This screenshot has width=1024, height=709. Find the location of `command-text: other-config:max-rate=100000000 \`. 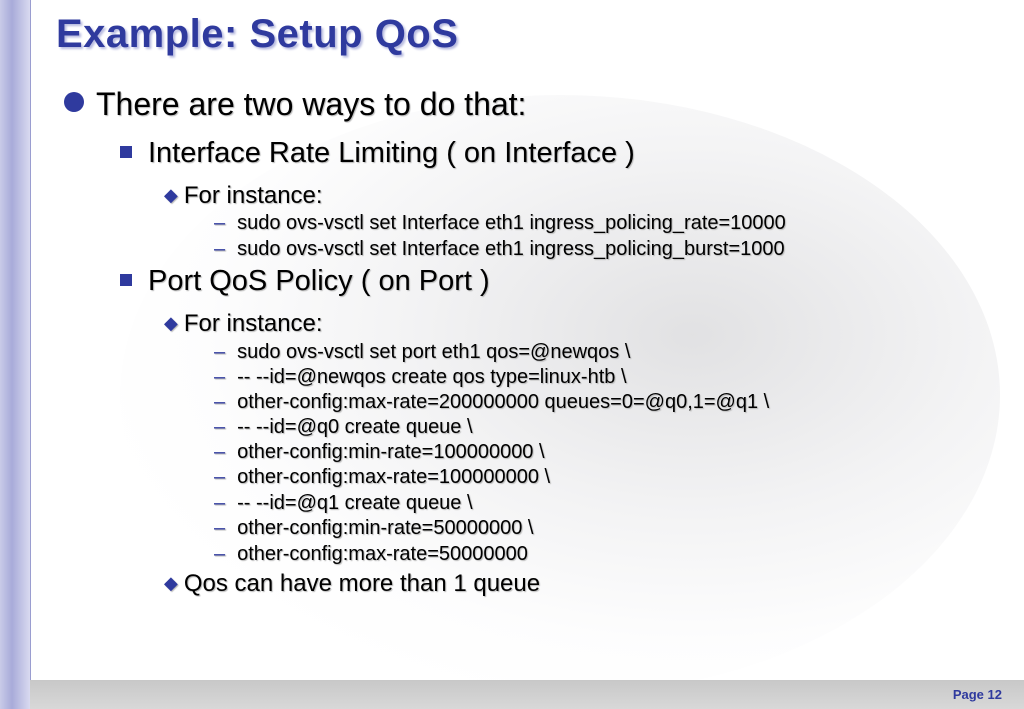

command-text: other-config:max-rate=100000000 \ is located at coordinates (394, 477).